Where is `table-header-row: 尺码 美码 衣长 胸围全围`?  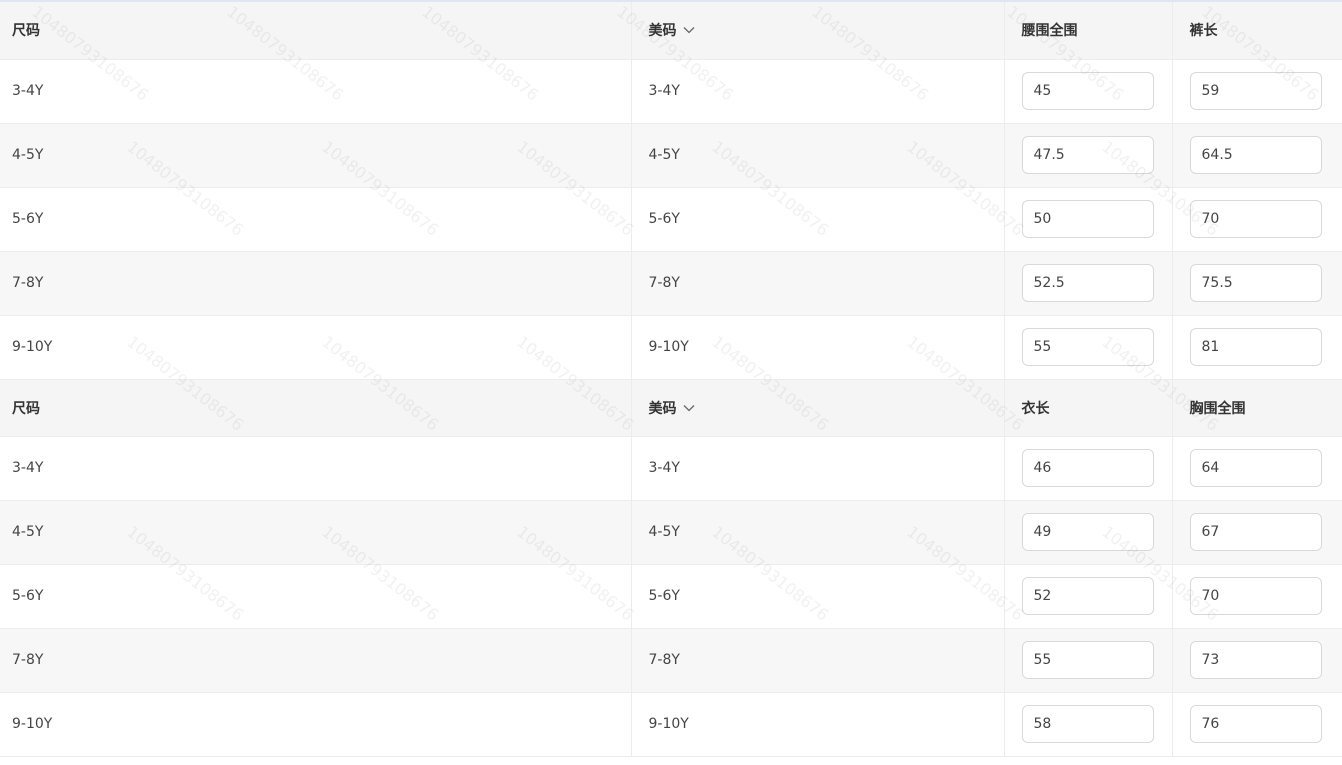
table-header-row: 尺码 美码 衣长 胸围全围 is located at coordinates (671, 408).